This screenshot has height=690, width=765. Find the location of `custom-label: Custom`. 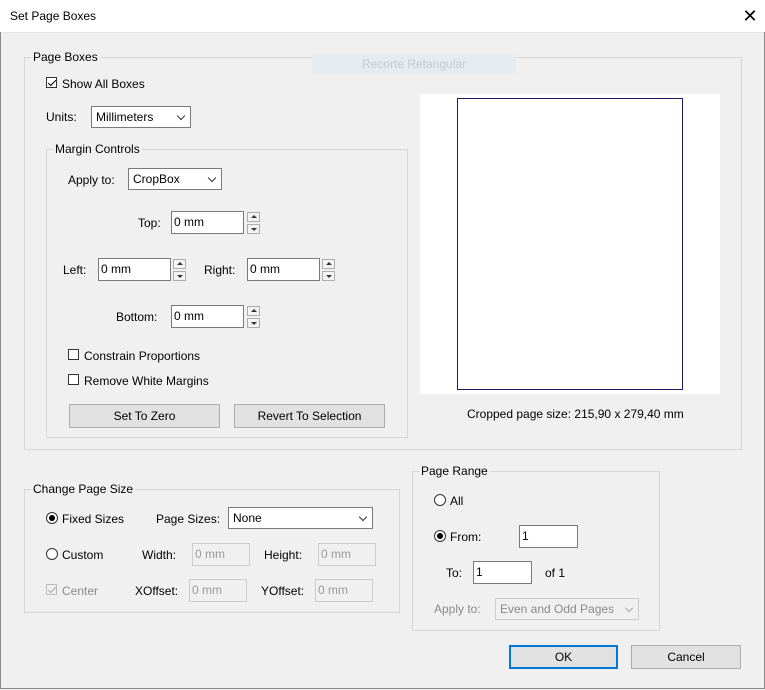

custom-label: Custom is located at coordinates (83, 555).